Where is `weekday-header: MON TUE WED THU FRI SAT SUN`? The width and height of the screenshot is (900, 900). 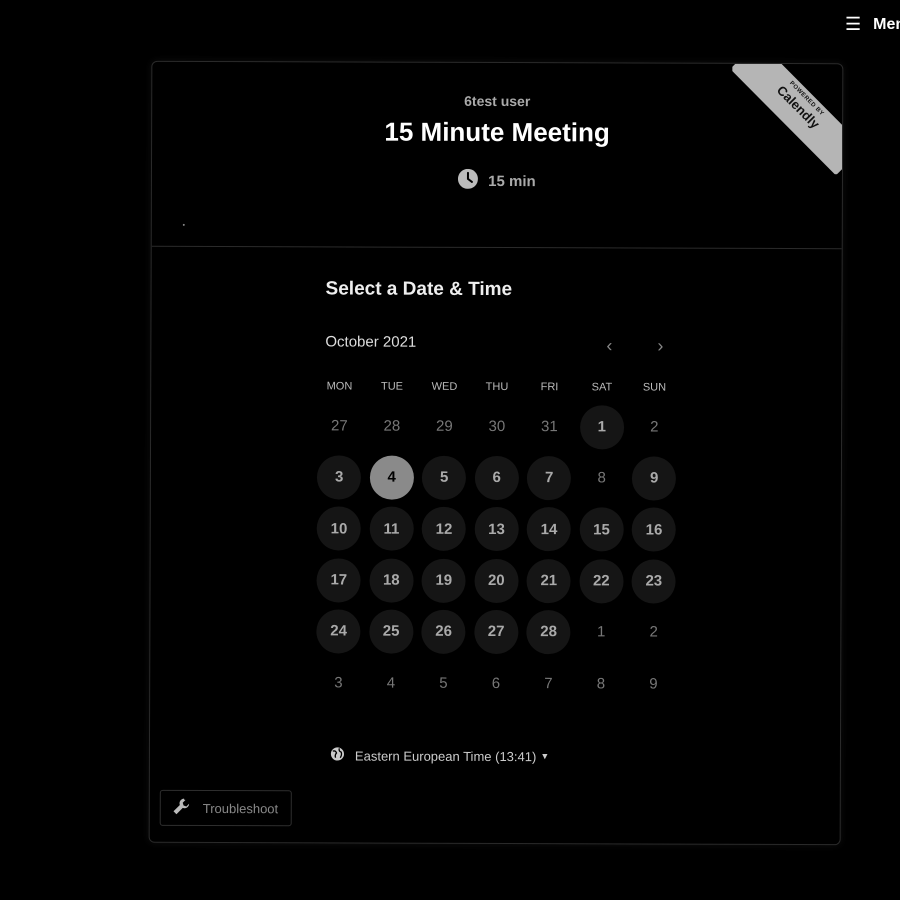
weekday-header: MON TUE WED THU FRI SAT SUN is located at coordinates (498, 386).